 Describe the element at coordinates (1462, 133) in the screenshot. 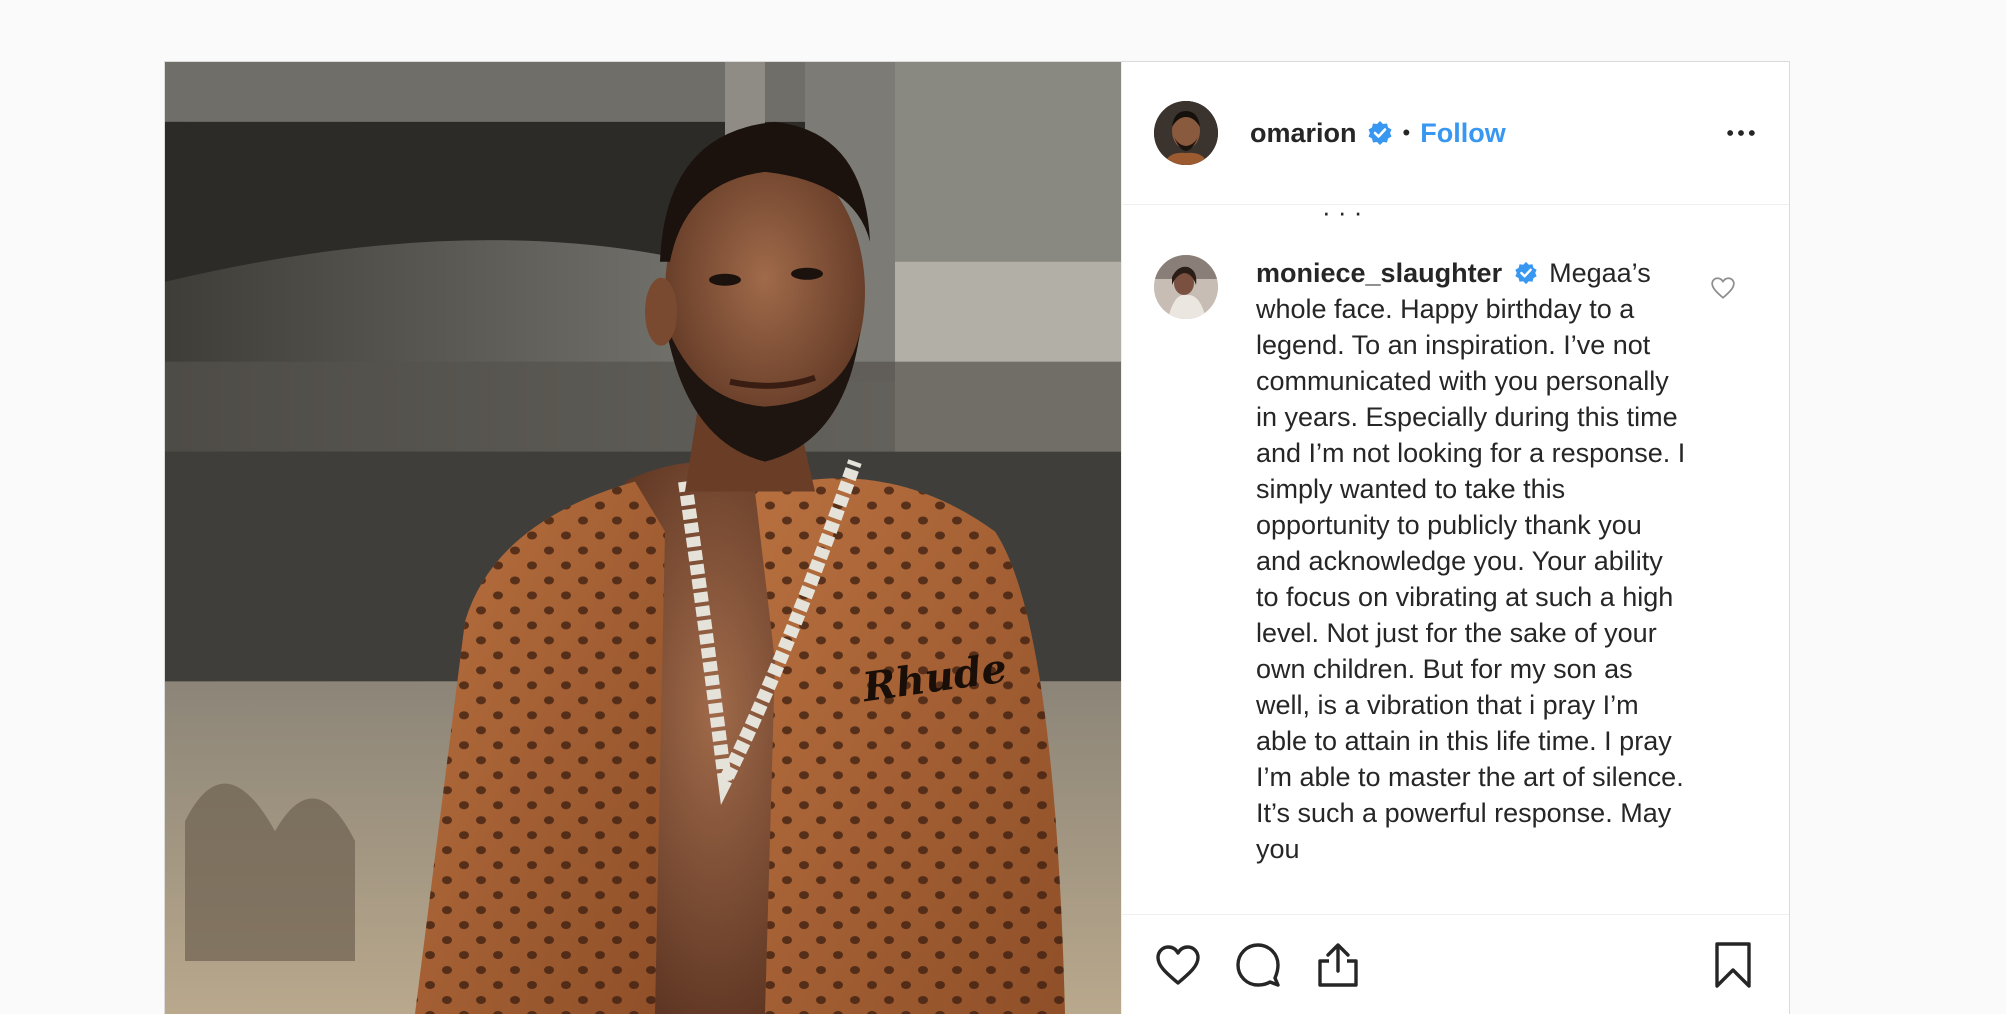

I see `follow-button: Follow` at that location.